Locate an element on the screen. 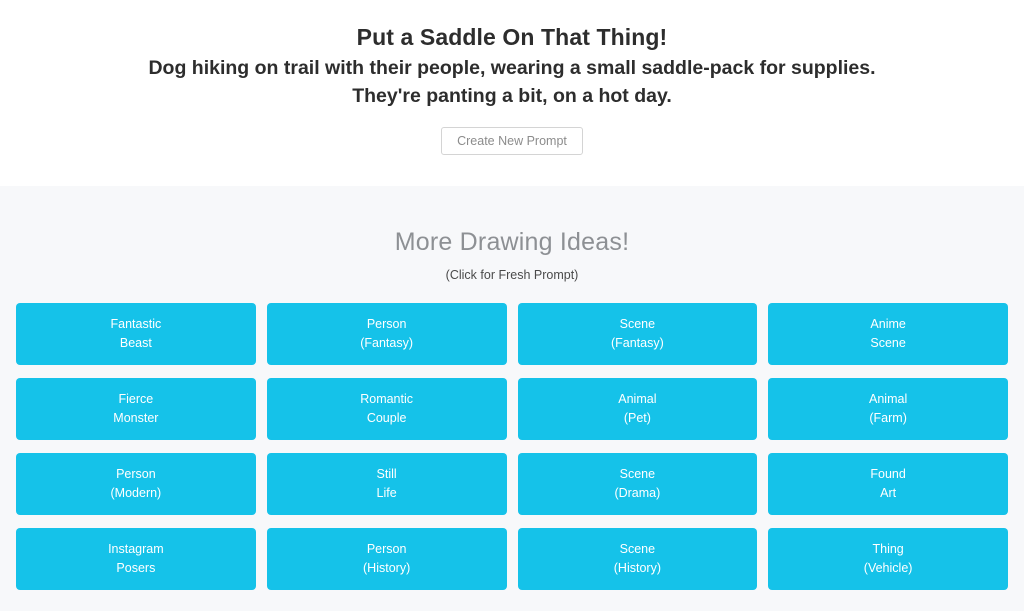 The height and width of the screenshot is (611, 1024). idea-tile-line-2: Couple is located at coordinates (386, 418).